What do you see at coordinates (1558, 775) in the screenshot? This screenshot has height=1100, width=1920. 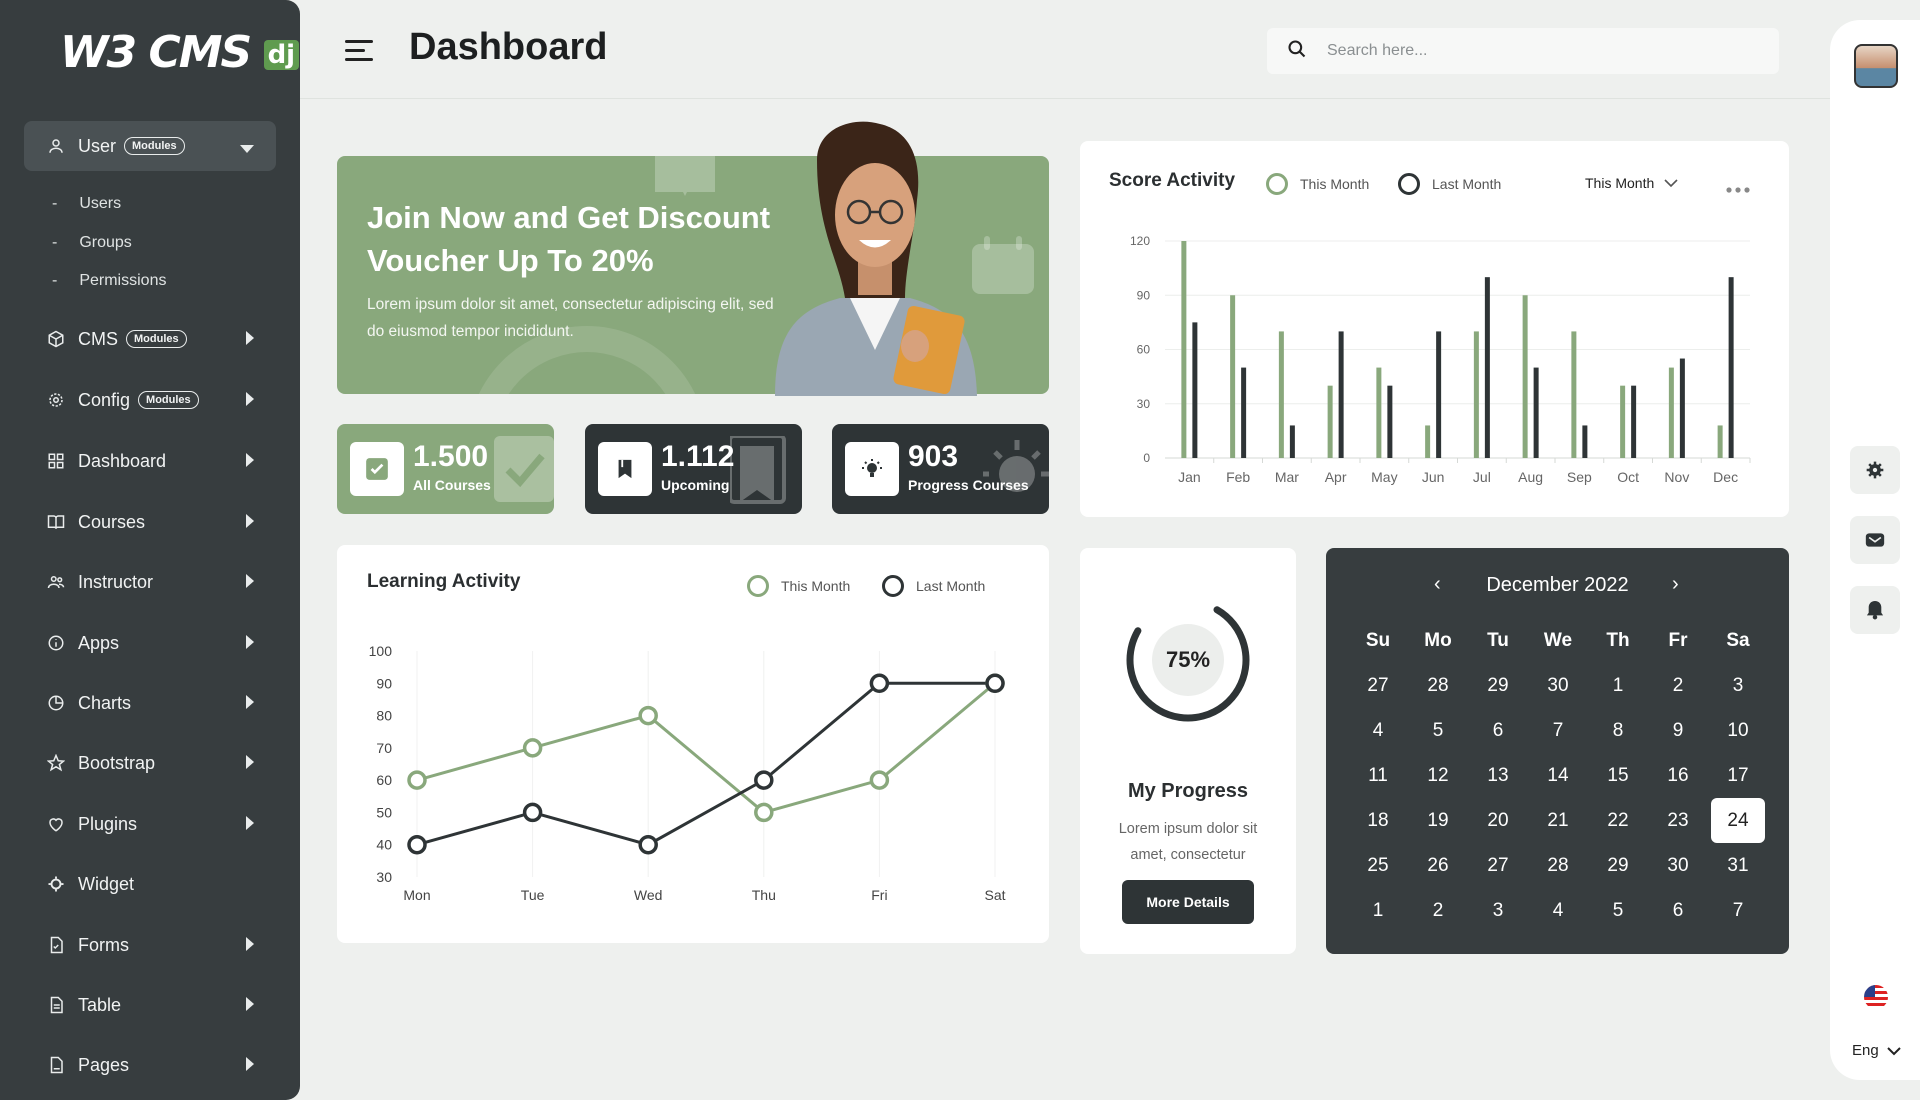 I see `calendar-day: 14` at bounding box center [1558, 775].